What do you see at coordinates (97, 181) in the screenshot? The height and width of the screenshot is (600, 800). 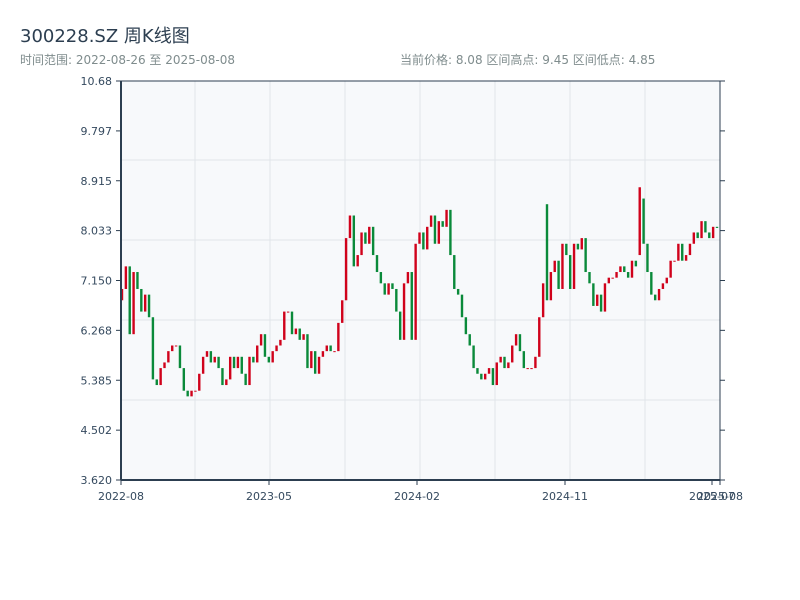 I see `y-tick-label: 8.915` at bounding box center [97, 181].